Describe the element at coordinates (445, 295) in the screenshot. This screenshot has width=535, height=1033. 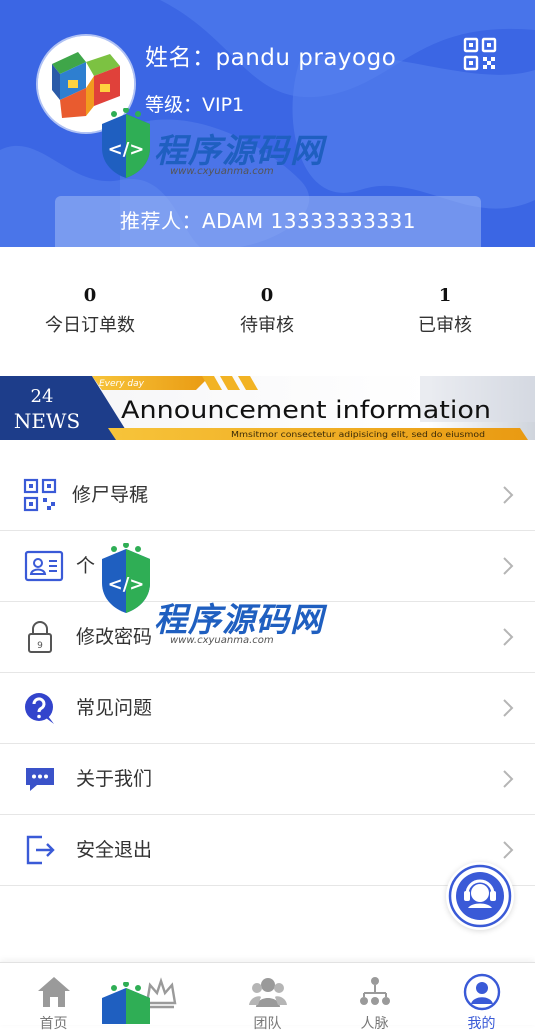
I see `stat-value: 1` at that location.